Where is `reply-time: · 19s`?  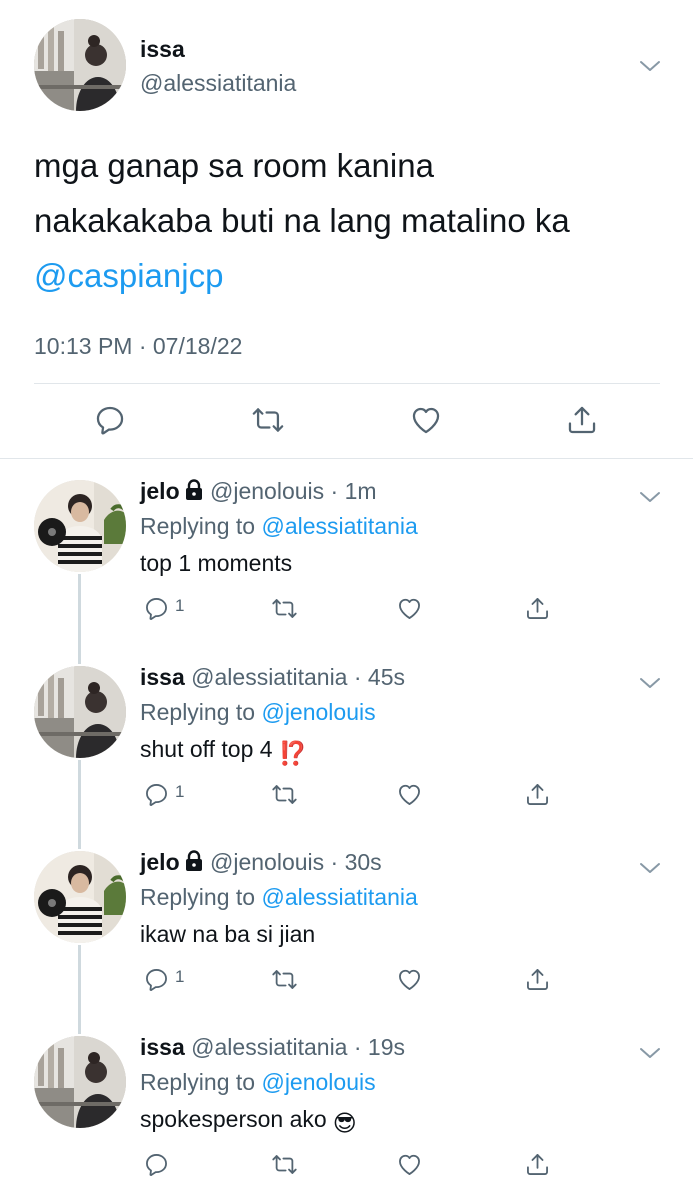 reply-time: · 19s is located at coordinates (379, 1047).